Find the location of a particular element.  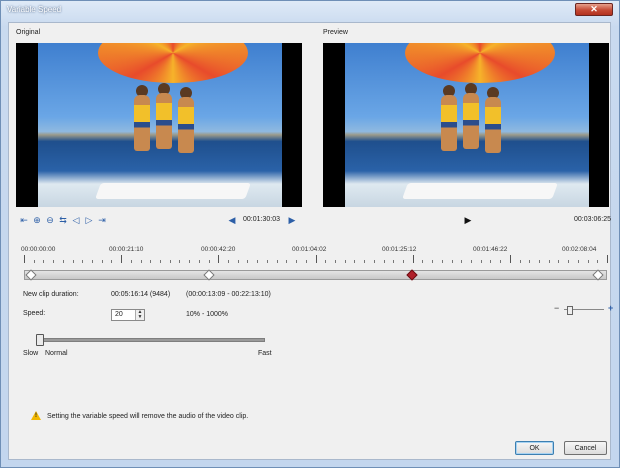

speed-label: Speed: is located at coordinates (34, 313).